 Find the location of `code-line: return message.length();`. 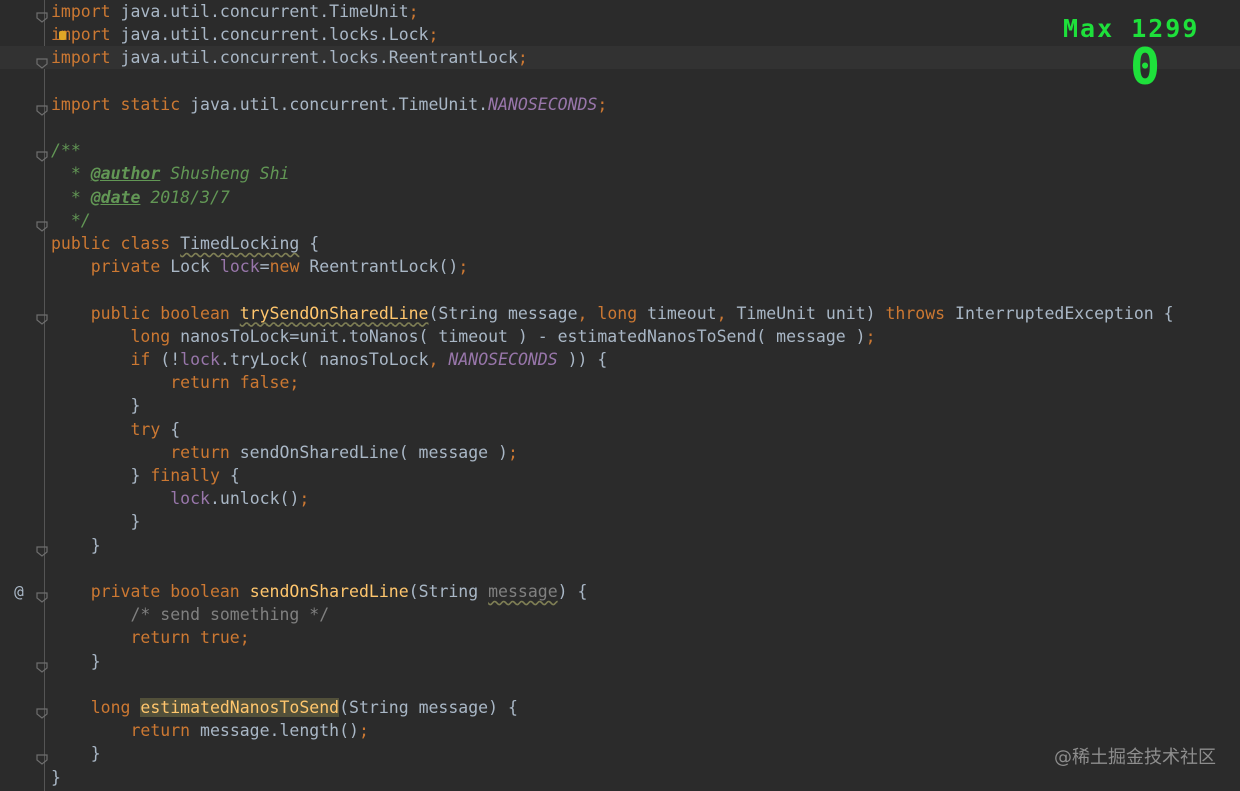

code-line: return message.length(); is located at coordinates (620, 730).